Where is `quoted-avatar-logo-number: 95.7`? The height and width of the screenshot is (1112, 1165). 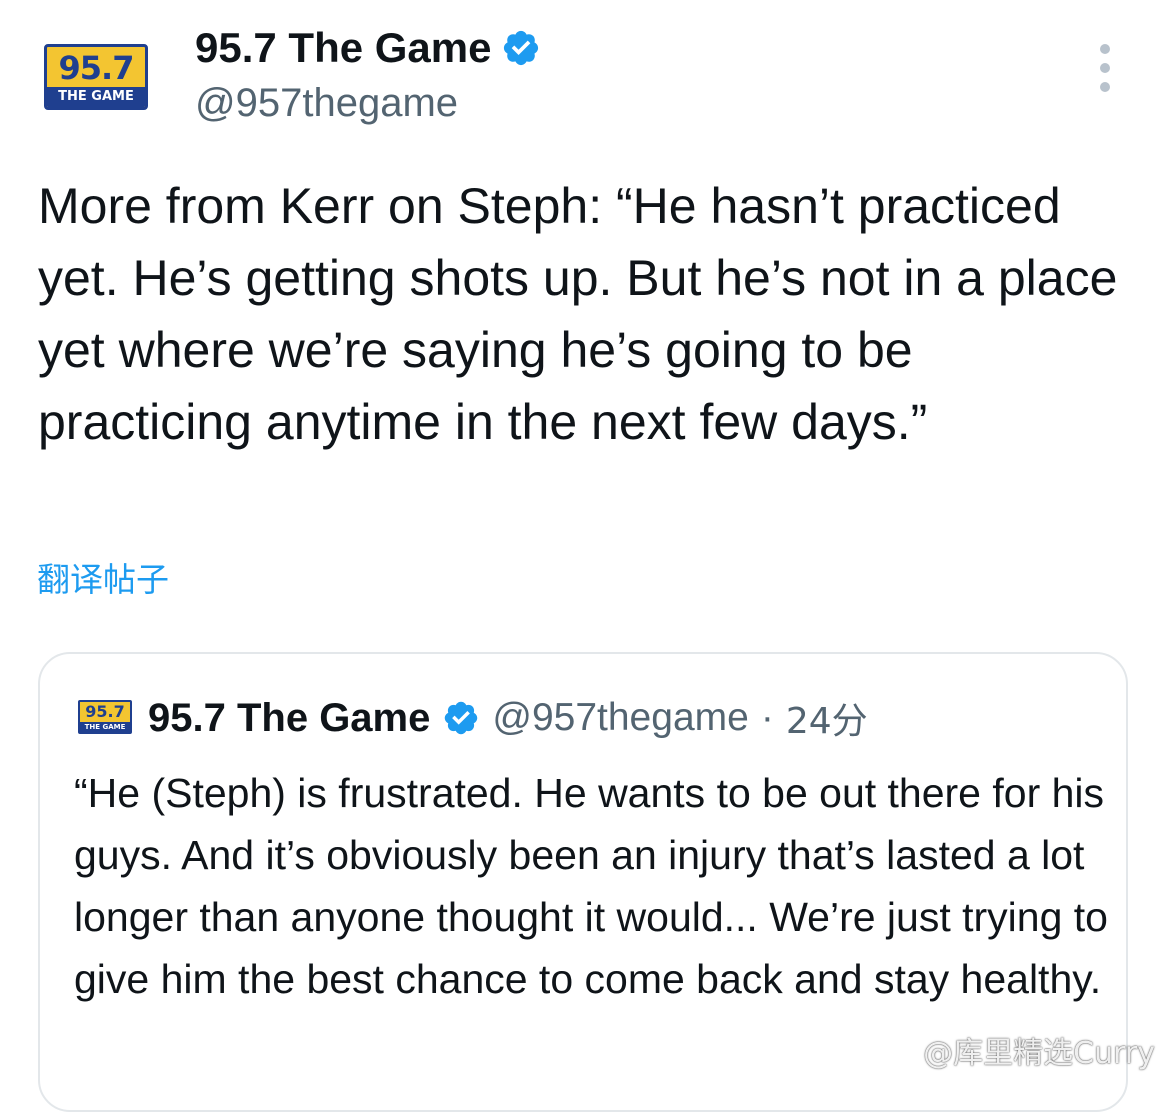 quoted-avatar-logo-number: 95.7 is located at coordinates (105, 711).